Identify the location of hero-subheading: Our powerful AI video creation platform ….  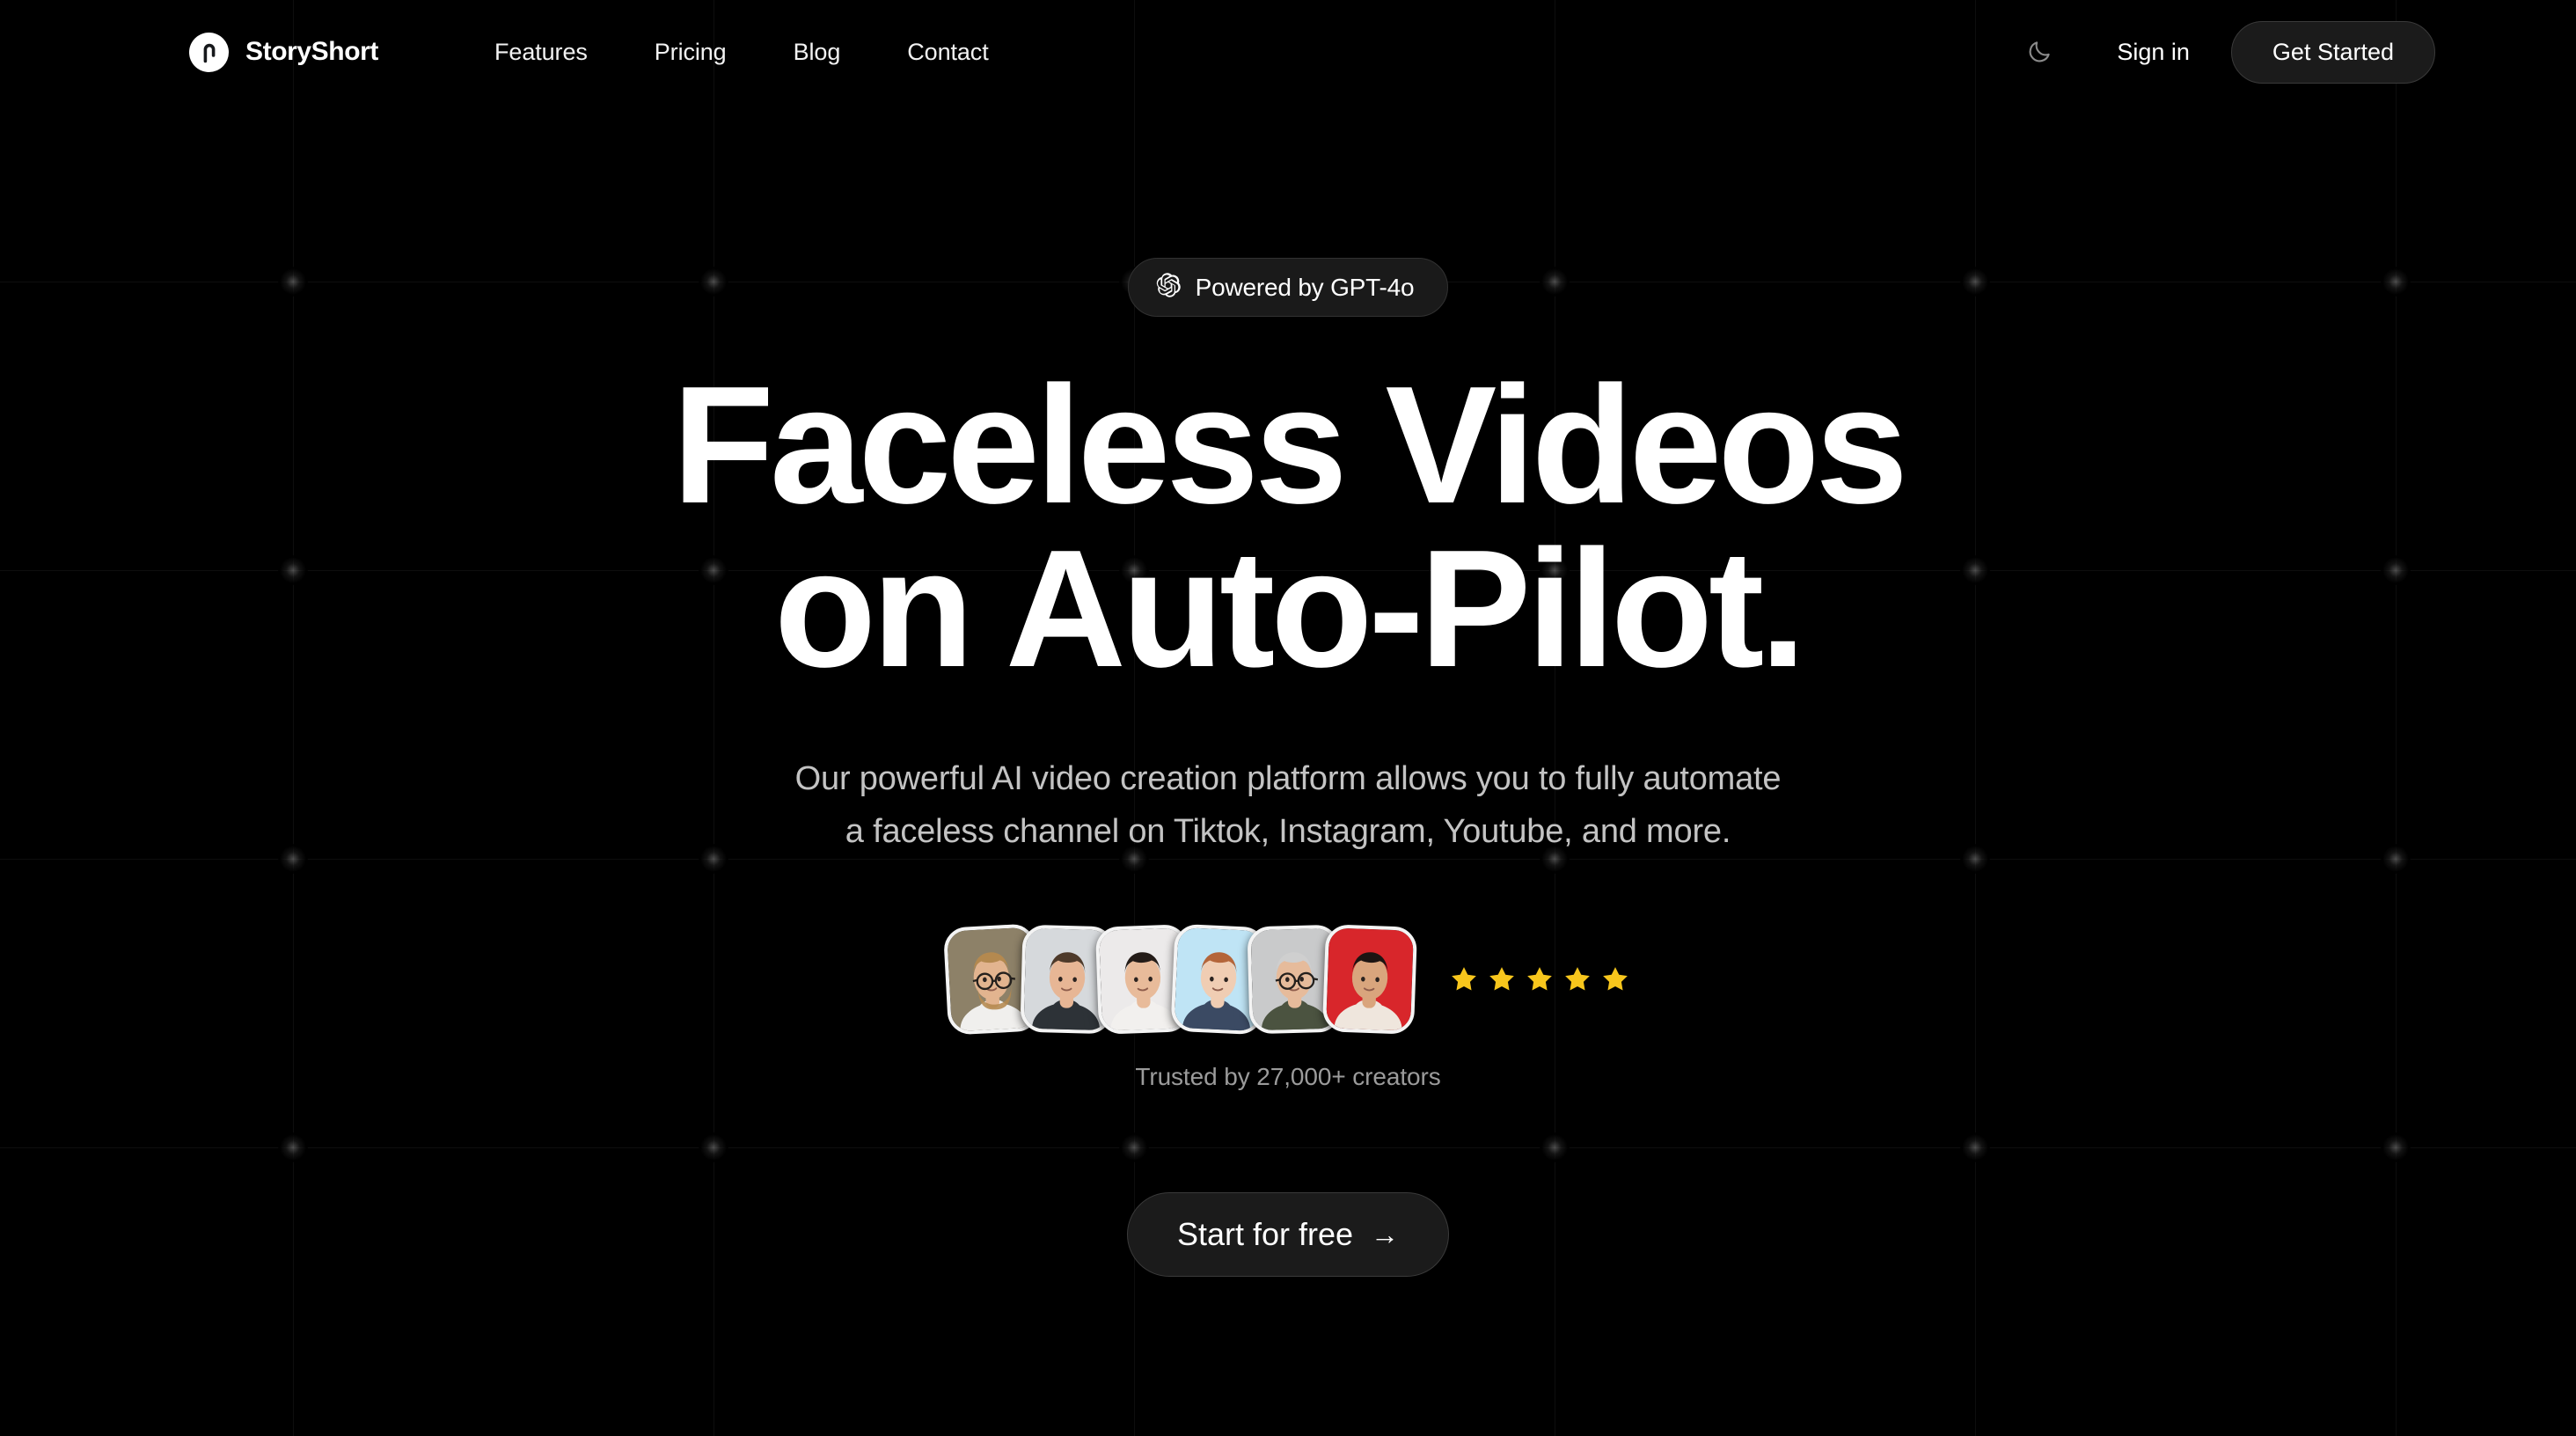
(1288, 805).